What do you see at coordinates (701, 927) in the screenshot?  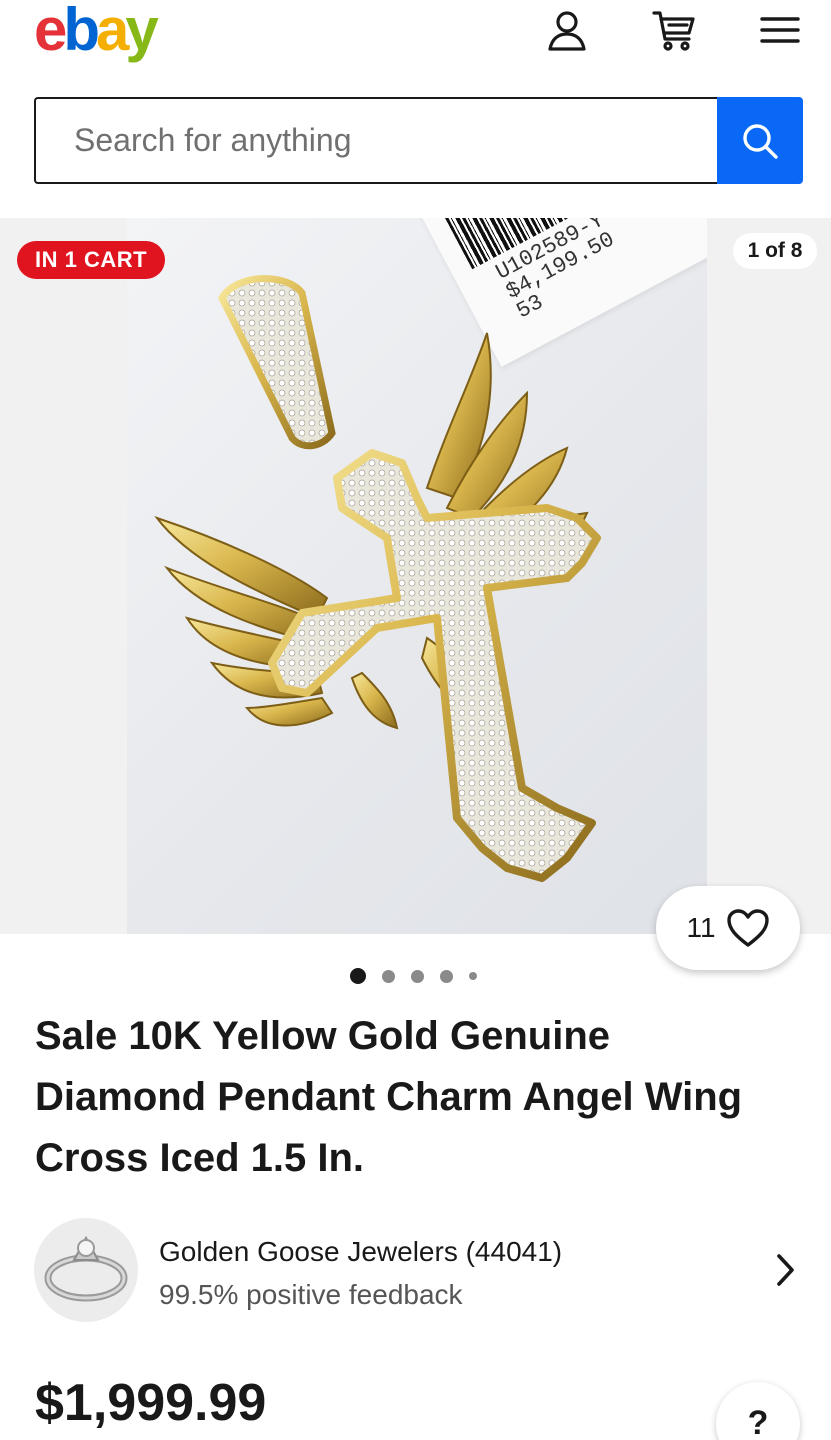 I see `watch-count: 11` at bounding box center [701, 927].